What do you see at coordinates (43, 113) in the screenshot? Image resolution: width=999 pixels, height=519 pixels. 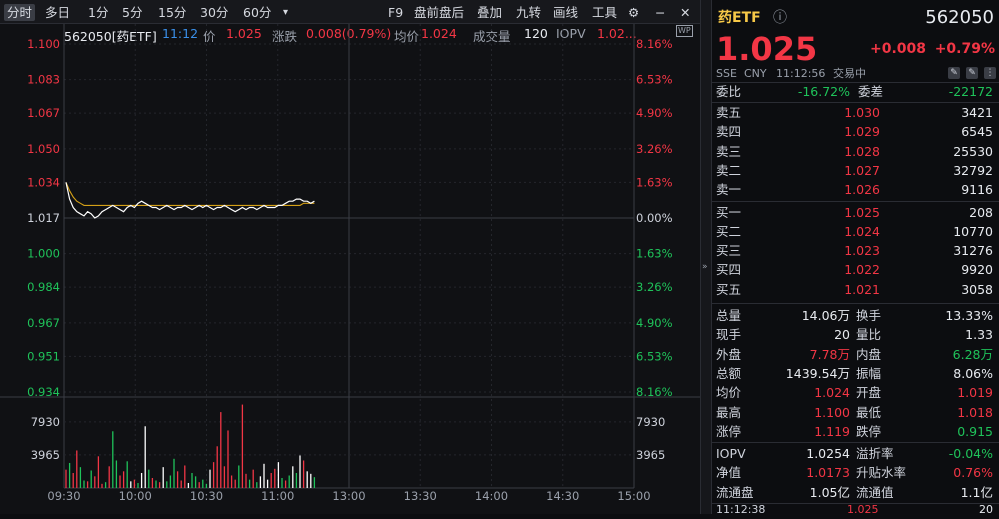 I see `price-tick-label: 1.067` at bounding box center [43, 113].